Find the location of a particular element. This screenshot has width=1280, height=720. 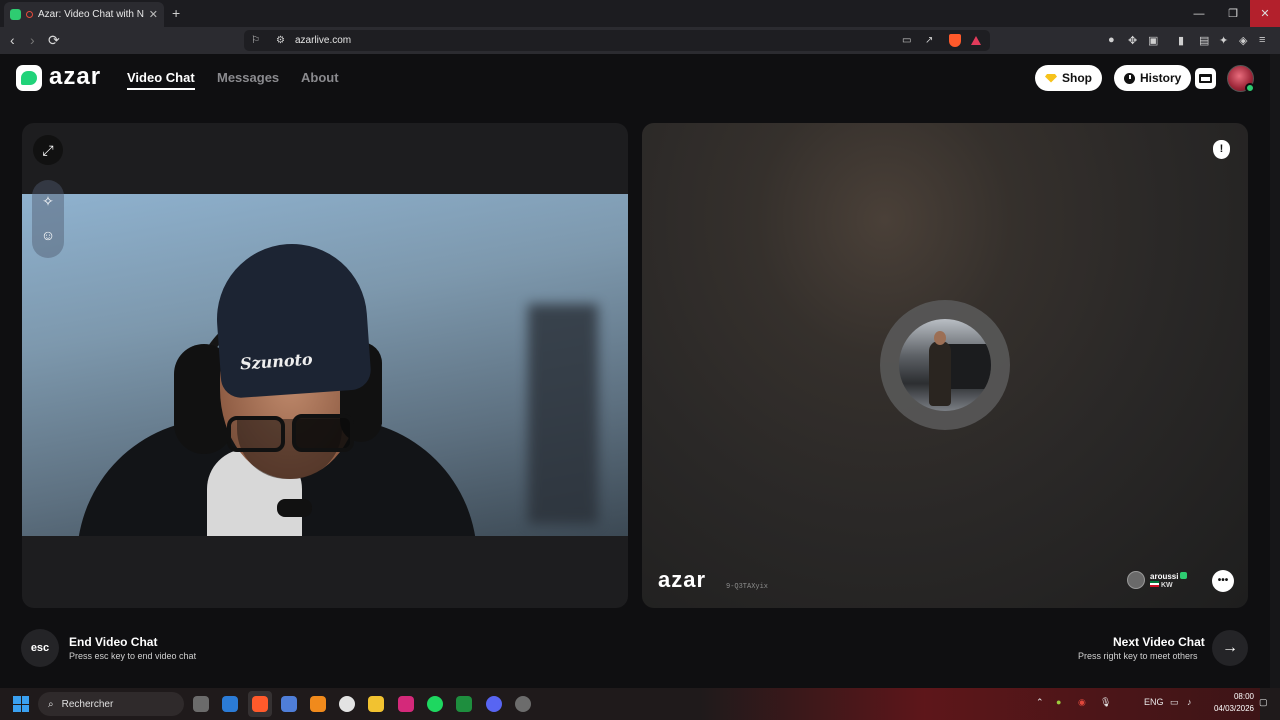

nav-video-chat: Video Chat is located at coordinates (161, 77).